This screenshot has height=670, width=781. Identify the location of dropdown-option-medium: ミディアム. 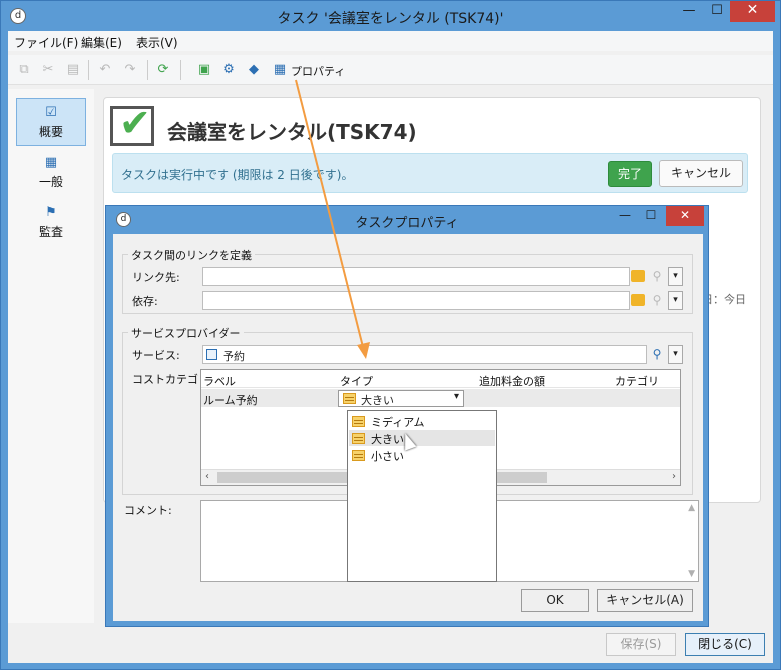
(422, 421).